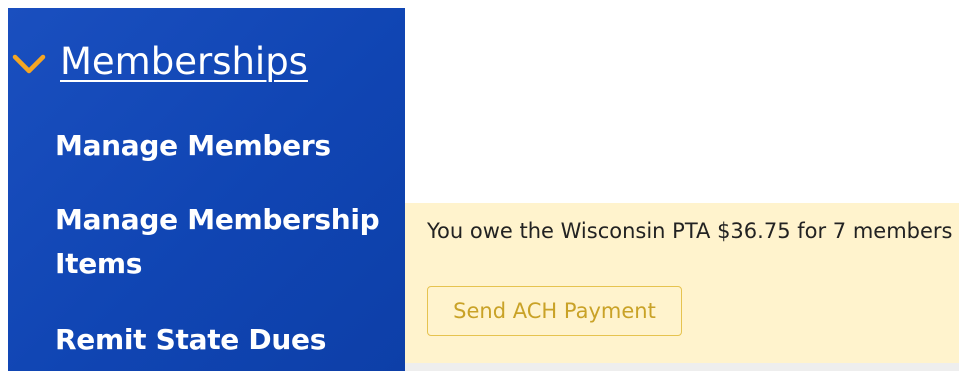 This screenshot has width=959, height=371. Describe the element at coordinates (225, 242) in the screenshot. I see `sidebar-item-manage-membership-items: Manage Membership Items` at that location.